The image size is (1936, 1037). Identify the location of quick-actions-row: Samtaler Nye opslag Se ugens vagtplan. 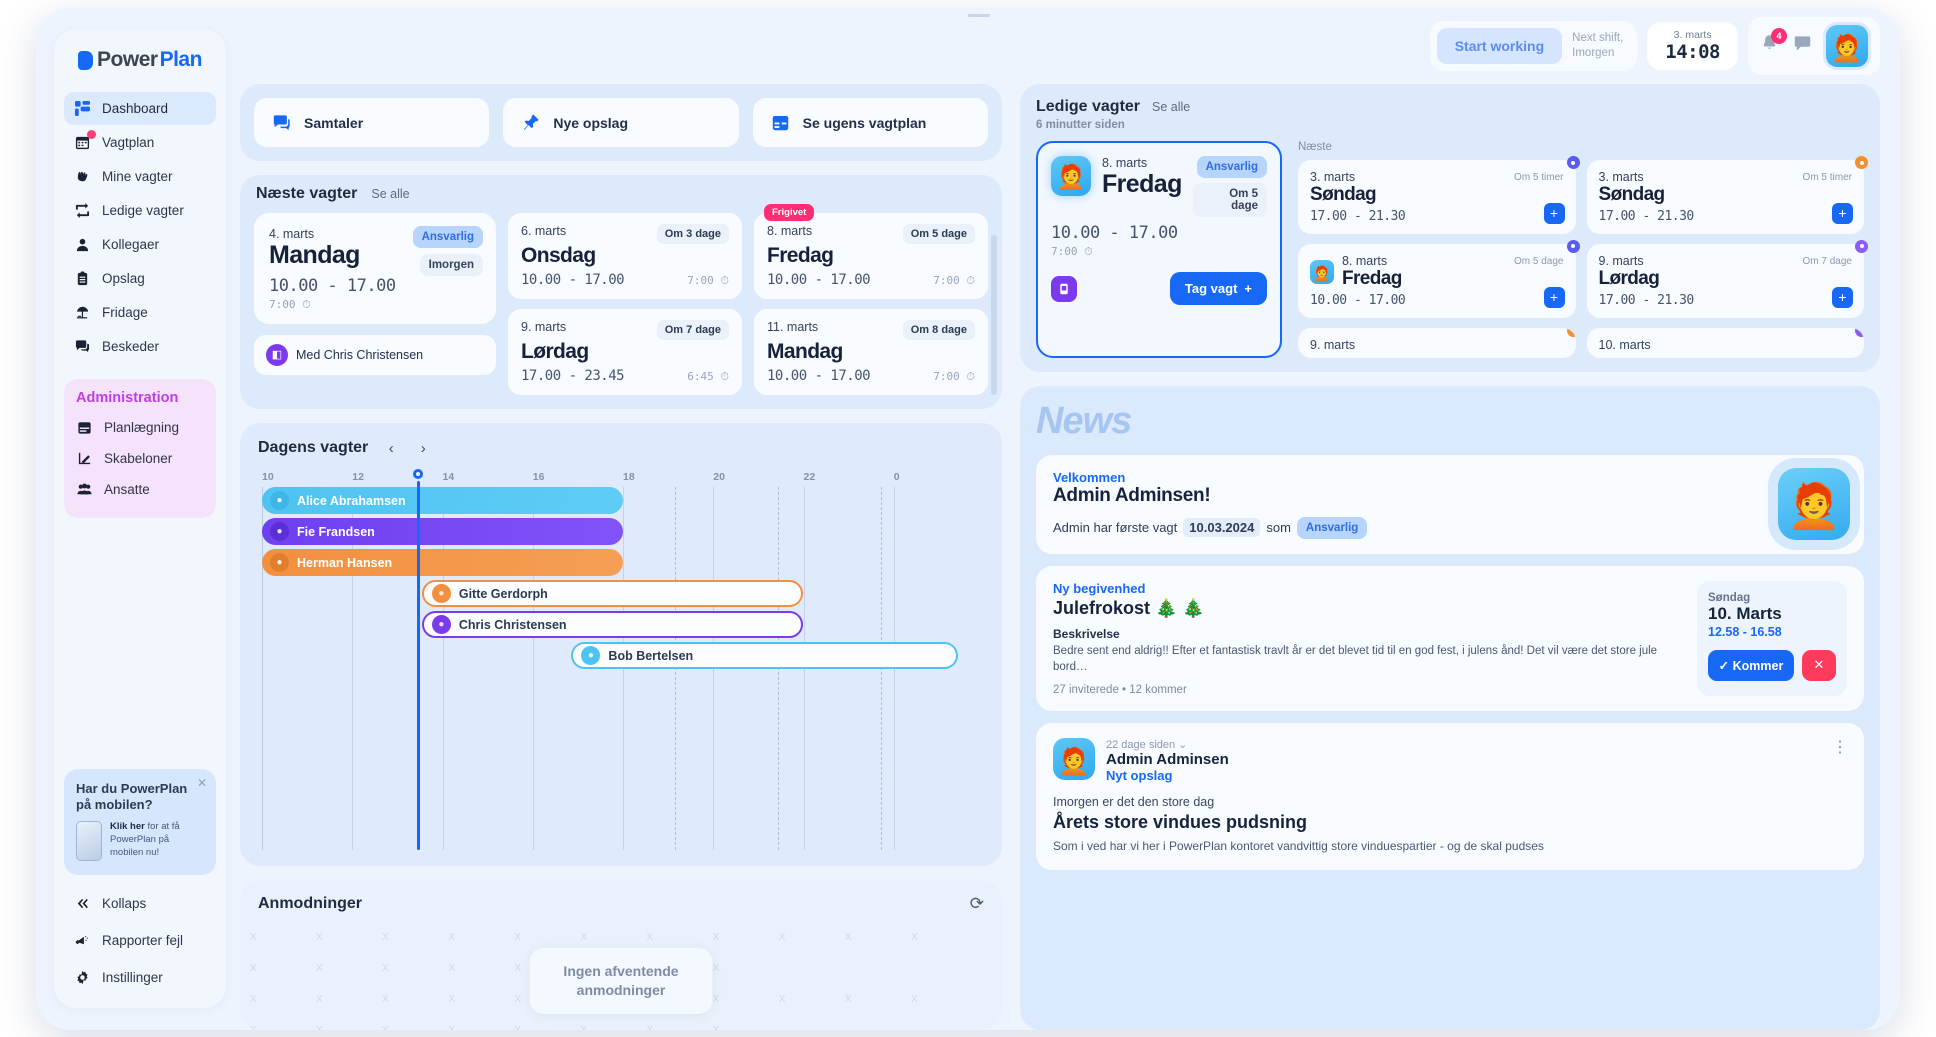
(621, 122).